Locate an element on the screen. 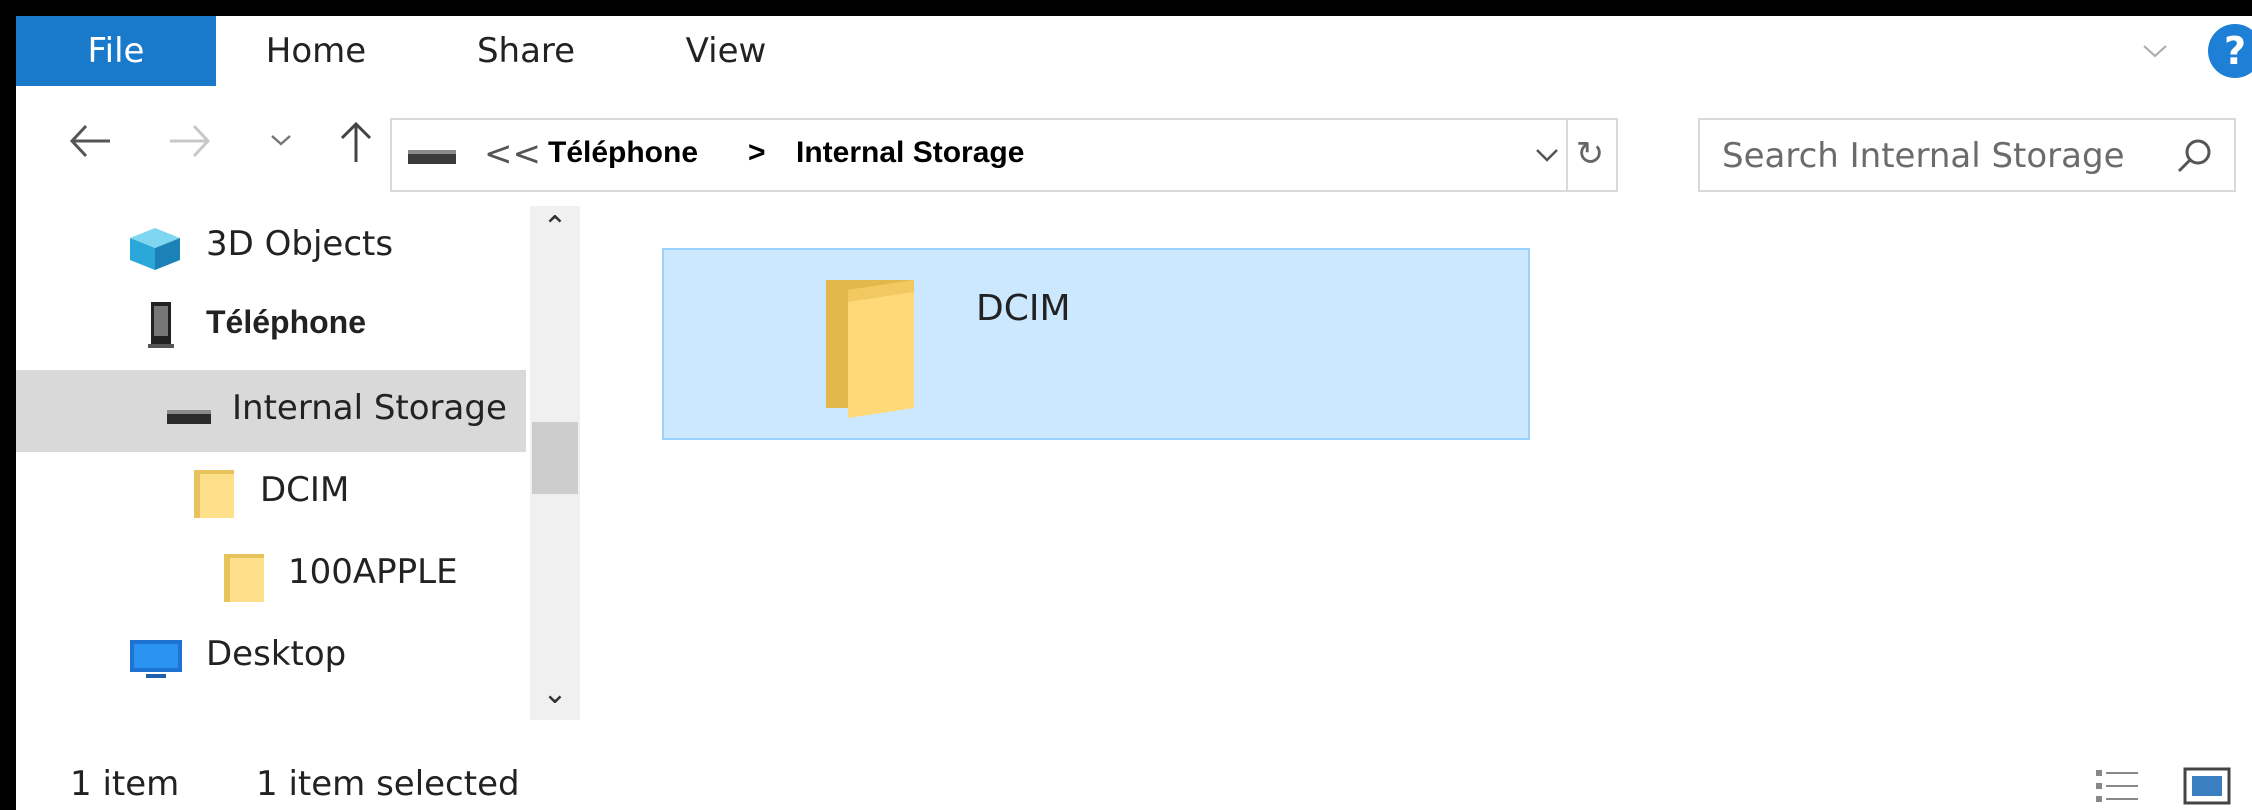 Image resolution: width=2252 pixels, height=810 pixels. scroll-down-chevron-icon: ⌄ is located at coordinates (555, 696).